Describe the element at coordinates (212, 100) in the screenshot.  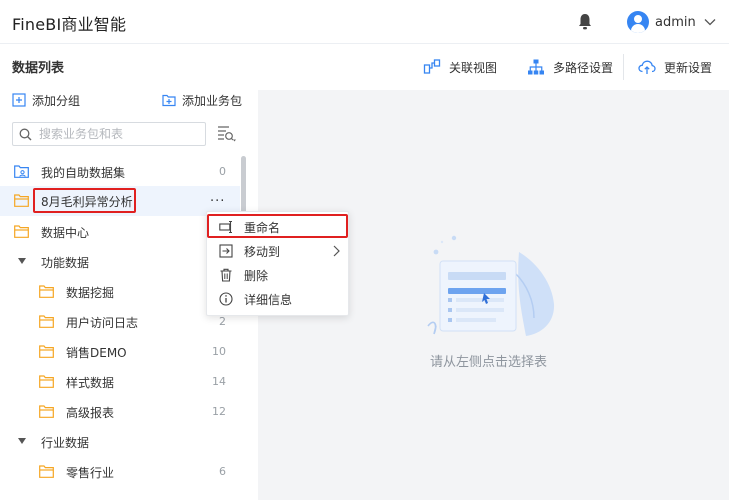
I see `add-business-package-label: 添加业务包` at that location.